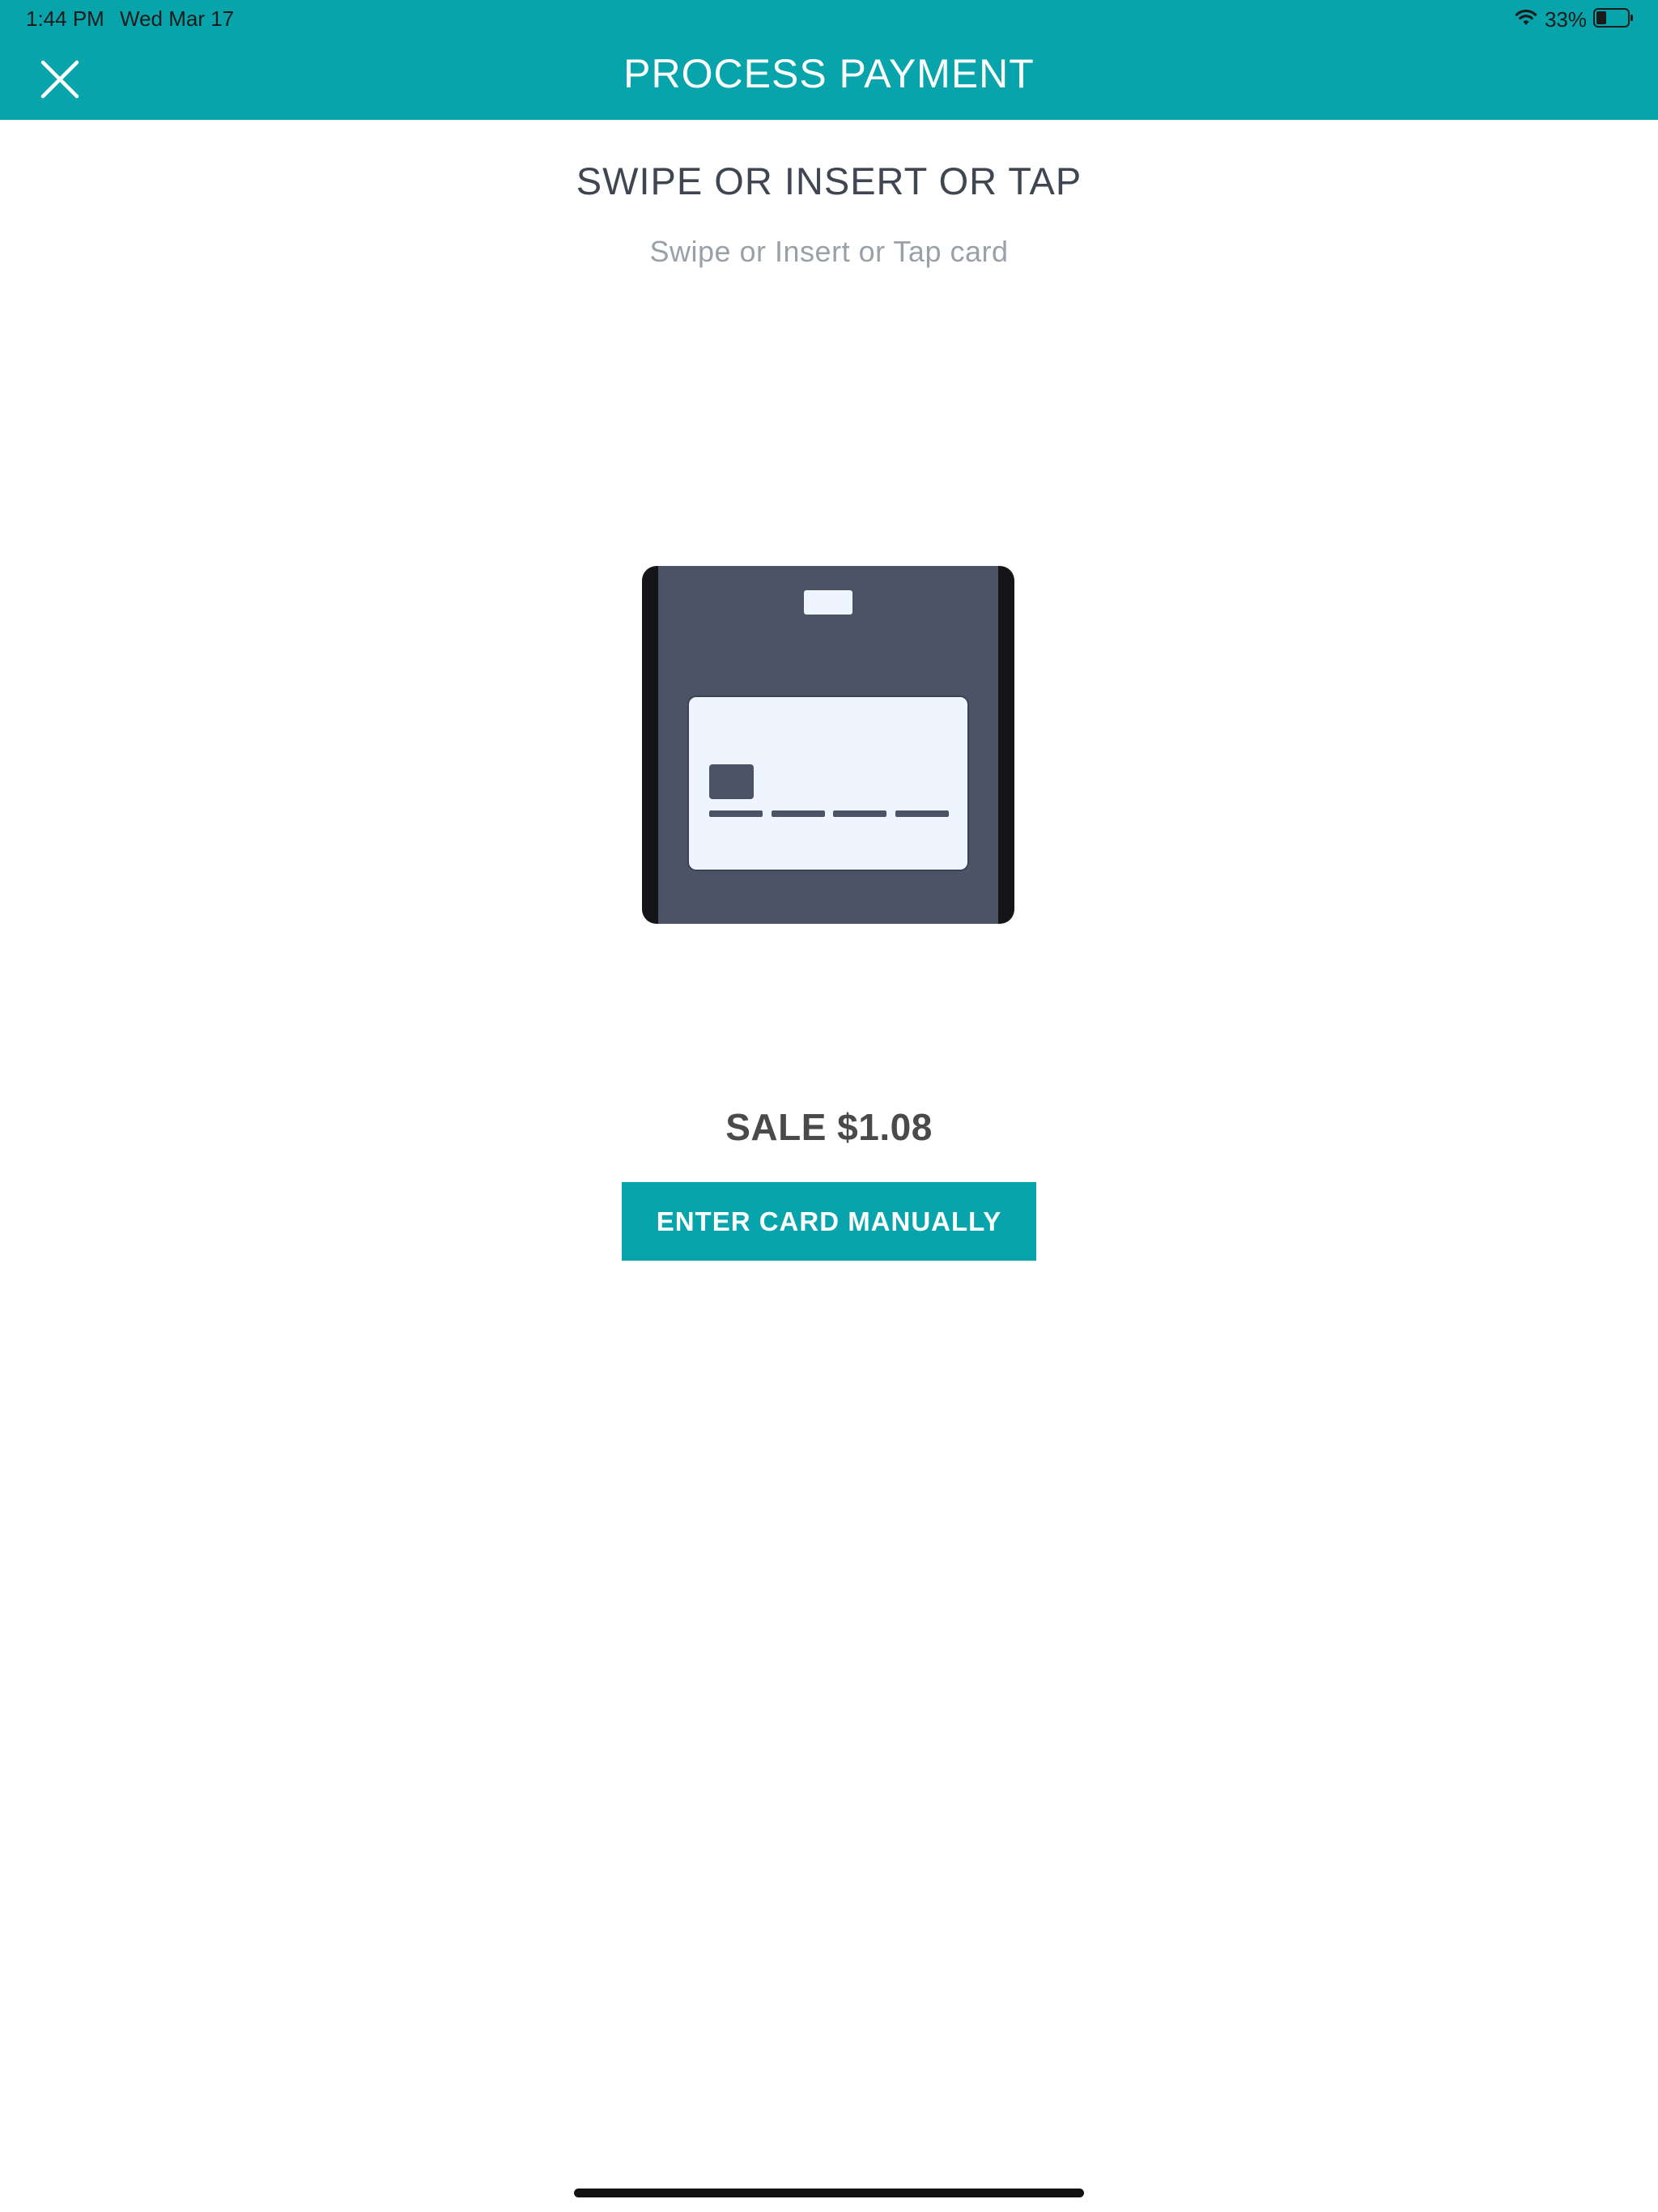 This screenshot has height=2212, width=1658. I want to click on app-header: 1:44 PM Wed Mar 17 33% PROCESS PAYMENT, so click(829, 60).